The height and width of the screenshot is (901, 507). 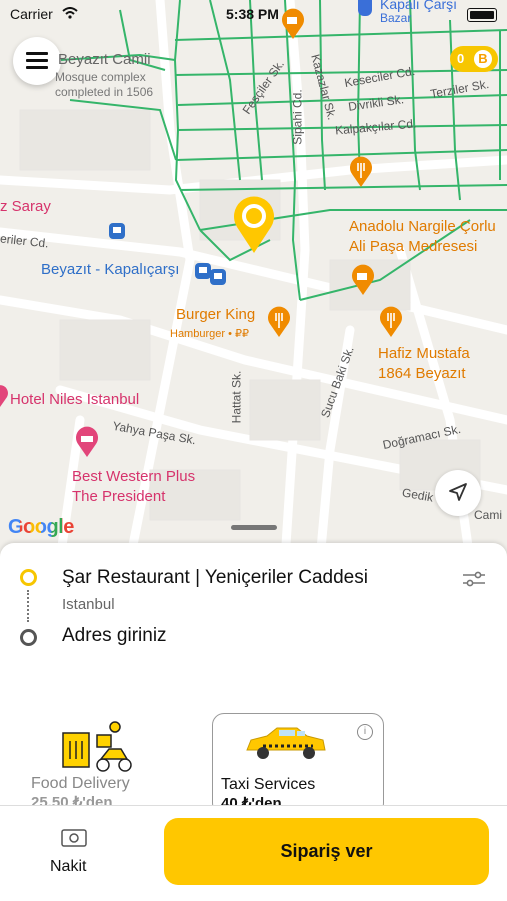 I want to click on poi-hafiz-mustafa: Hafiz Mustafa 1864 Beyazıt, so click(x=424, y=364).